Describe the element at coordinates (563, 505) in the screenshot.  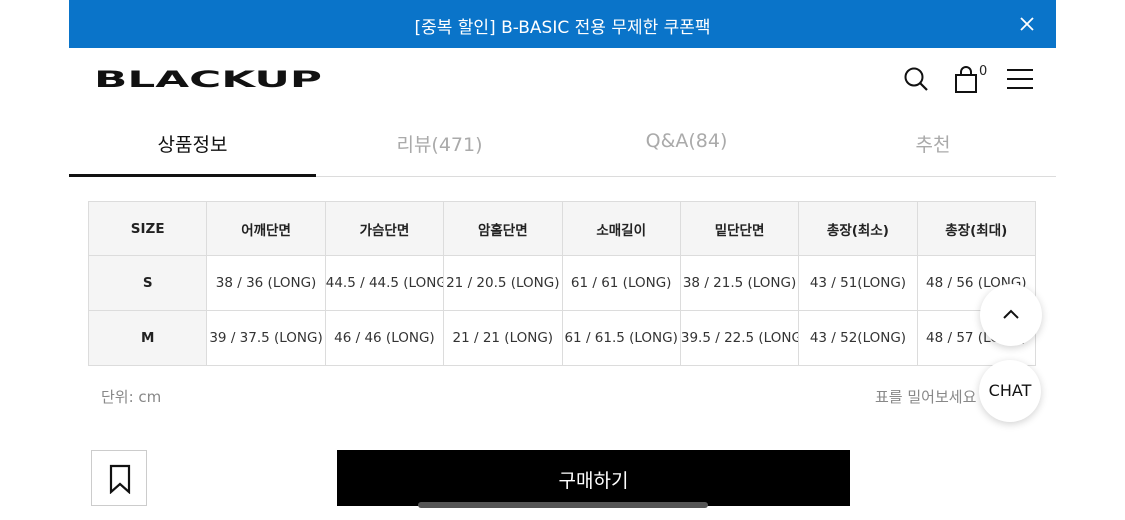
I see `home-indicator` at that location.